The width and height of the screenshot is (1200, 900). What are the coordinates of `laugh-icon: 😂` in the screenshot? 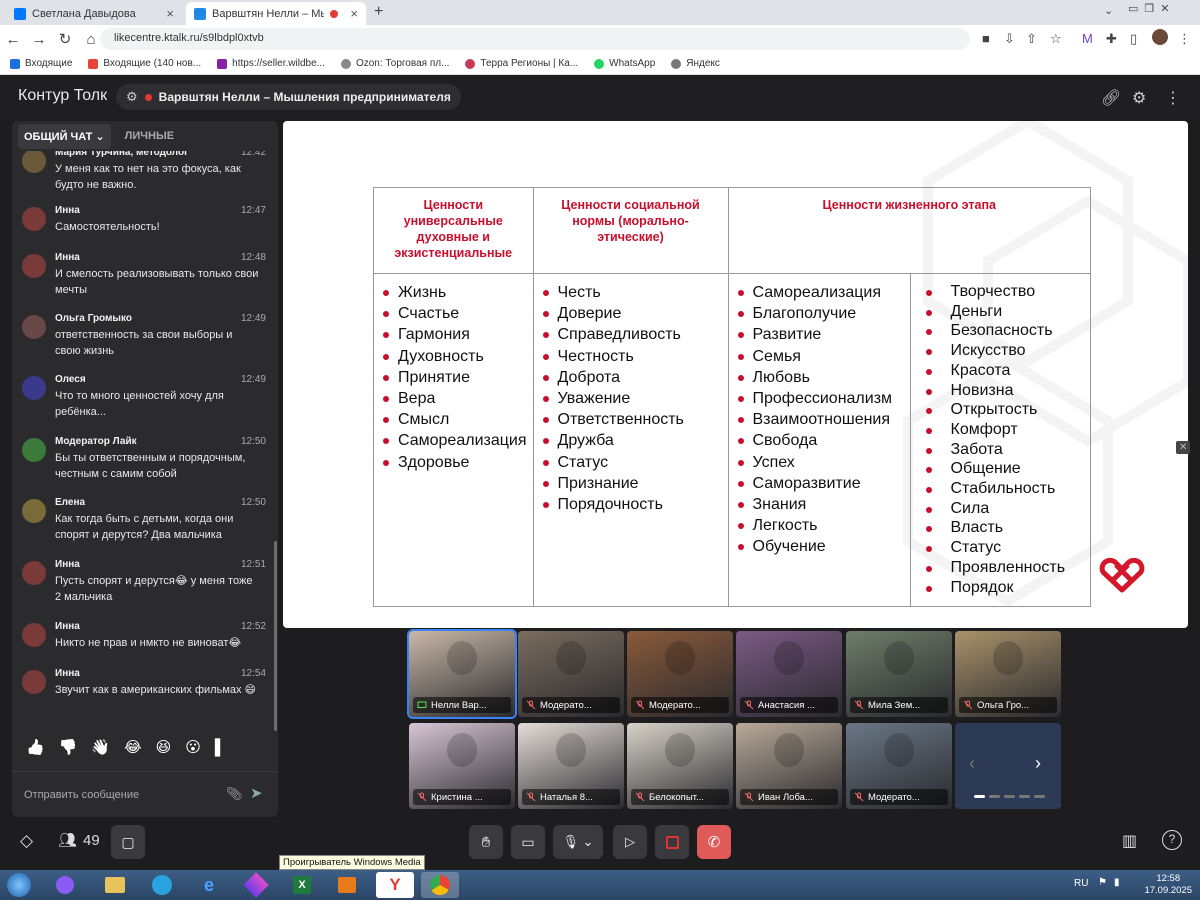 It's located at (133, 747).